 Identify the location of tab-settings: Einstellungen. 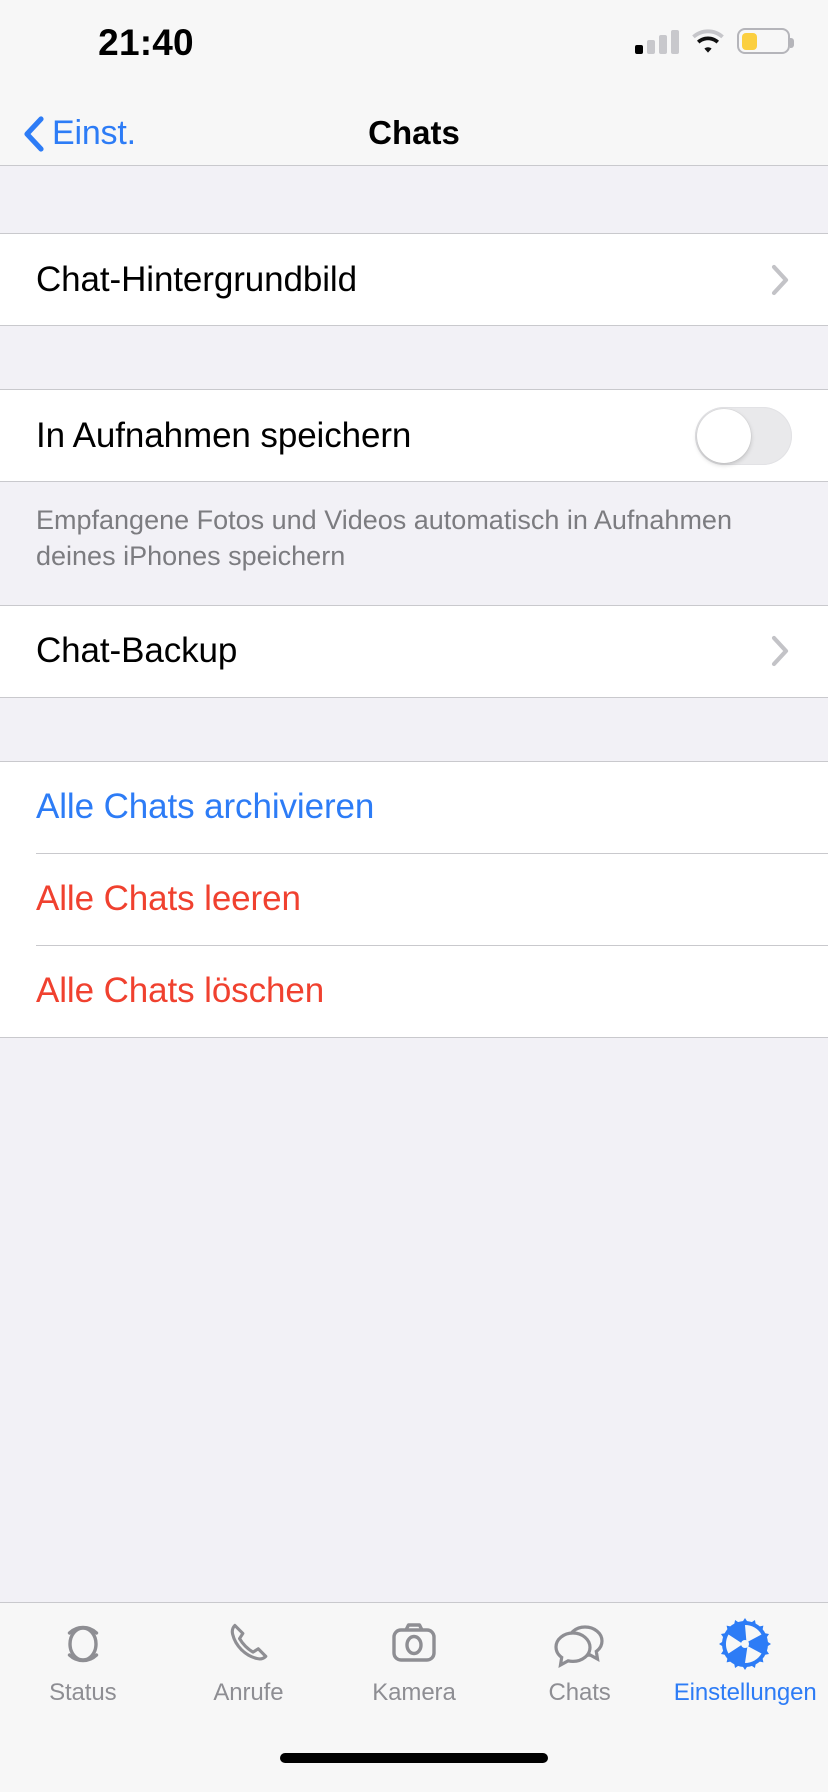
(745, 1661).